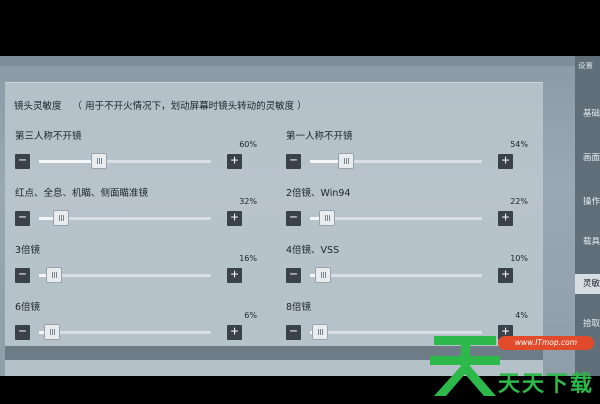 The width and height of the screenshot is (600, 404). What do you see at coordinates (589, 158) in the screenshot?
I see `sidebar-item-1: 画面` at bounding box center [589, 158].